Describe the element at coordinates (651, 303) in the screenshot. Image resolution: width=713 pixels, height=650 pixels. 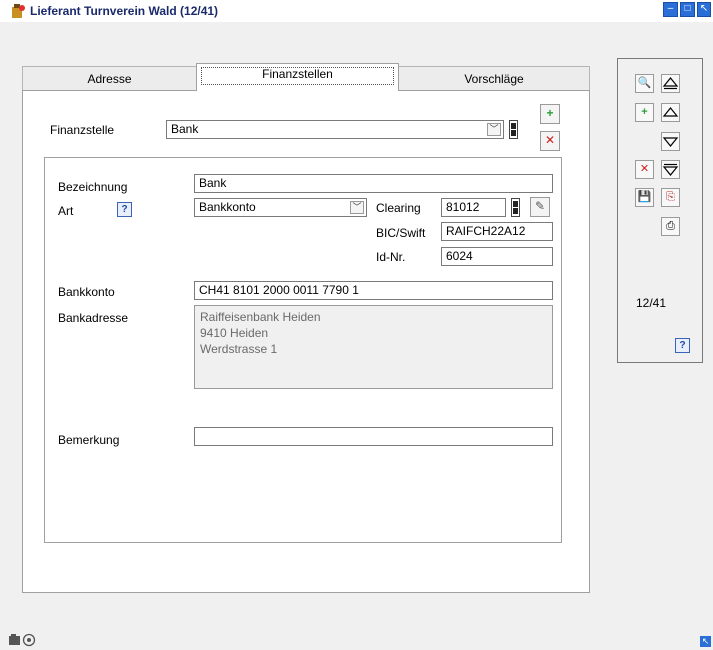
I see `record-counter: 12/41` at that location.